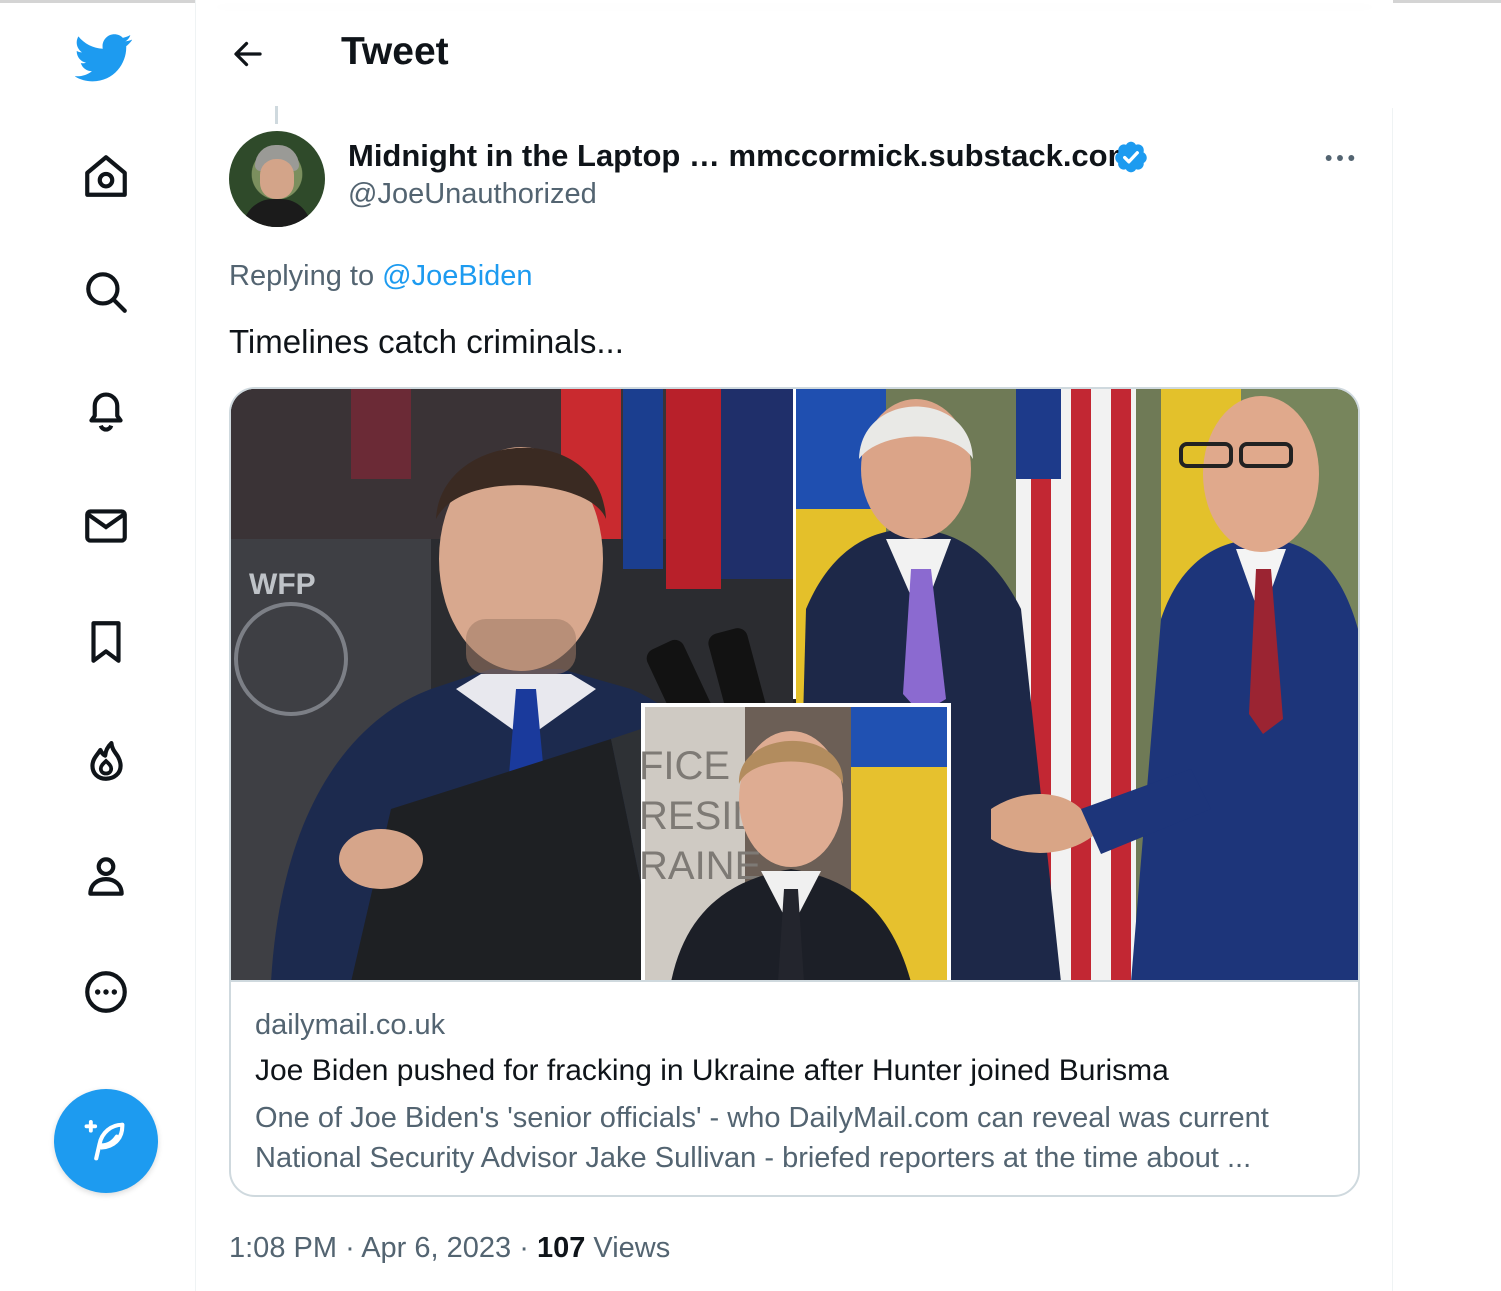  What do you see at coordinates (1131, 157) in the screenshot?
I see `verified-badge-icon` at bounding box center [1131, 157].